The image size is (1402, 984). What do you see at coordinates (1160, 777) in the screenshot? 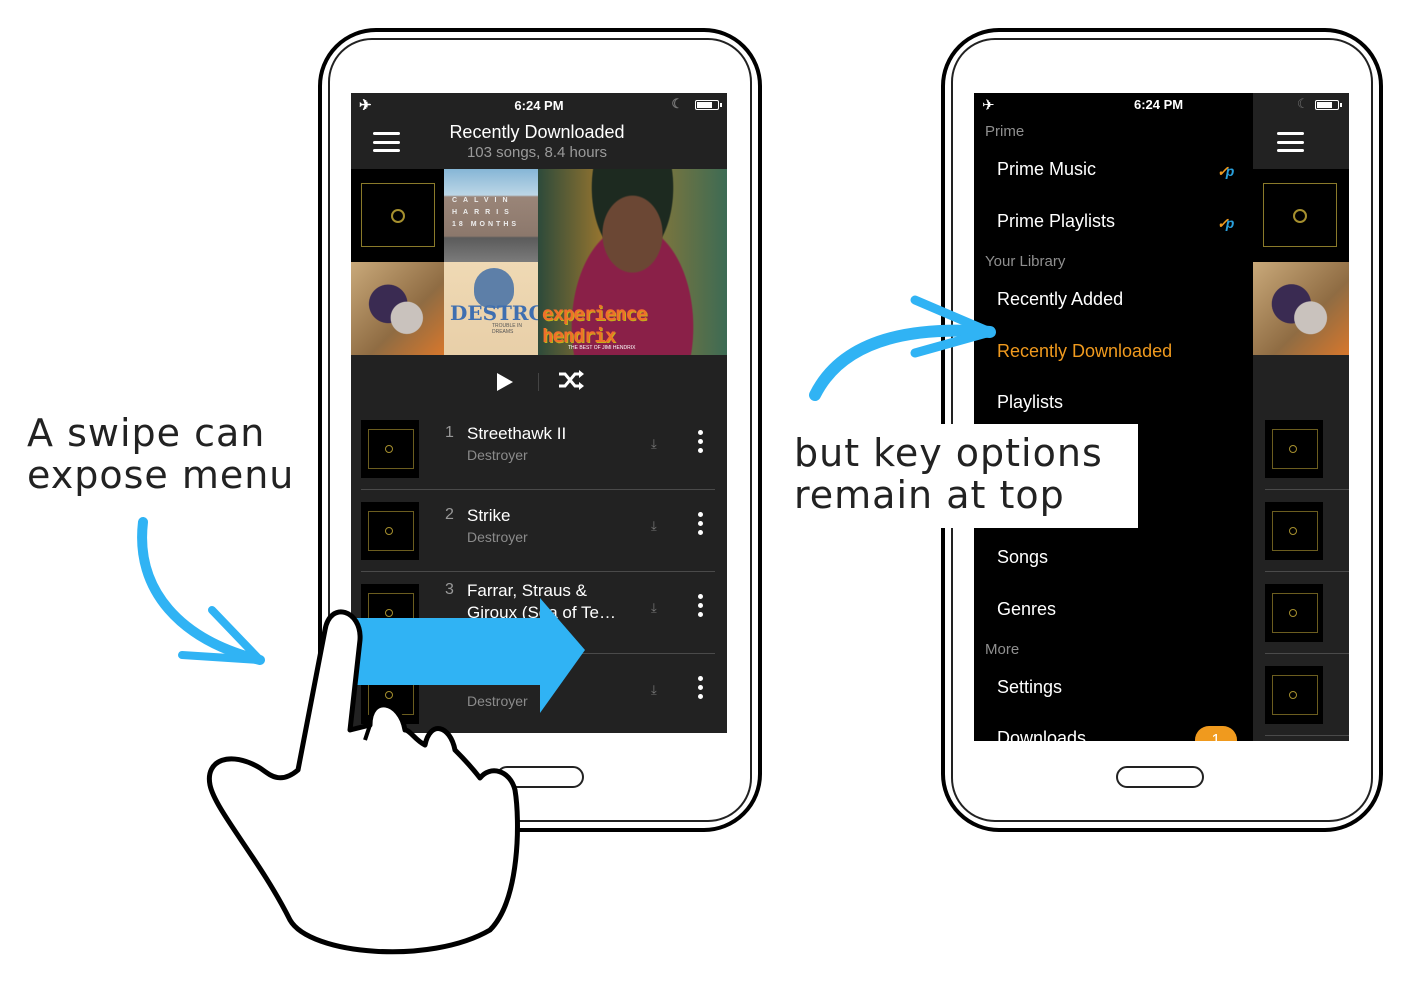
I see `right-home-button` at bounding box center [1160, 777].